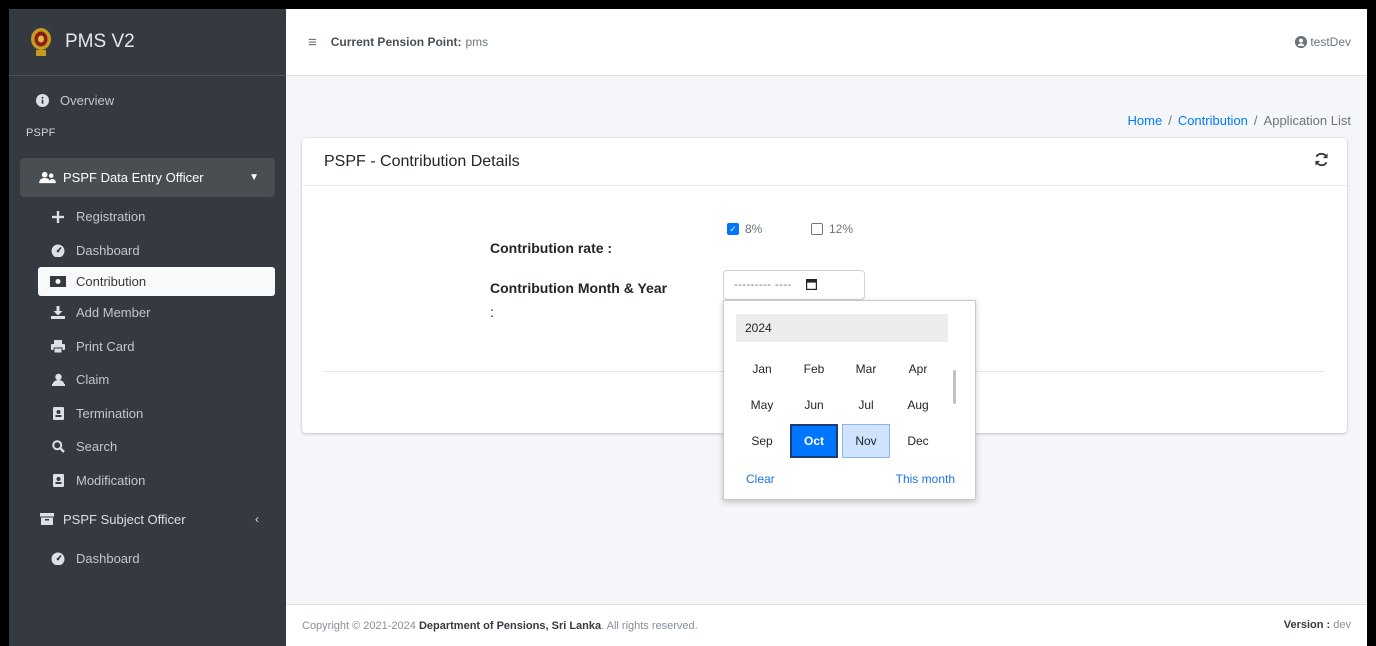 The width and height of the screenshot is (1376, 646). I want to click on contribution-month-label: Contribution Month & Year, so click(579, 288).